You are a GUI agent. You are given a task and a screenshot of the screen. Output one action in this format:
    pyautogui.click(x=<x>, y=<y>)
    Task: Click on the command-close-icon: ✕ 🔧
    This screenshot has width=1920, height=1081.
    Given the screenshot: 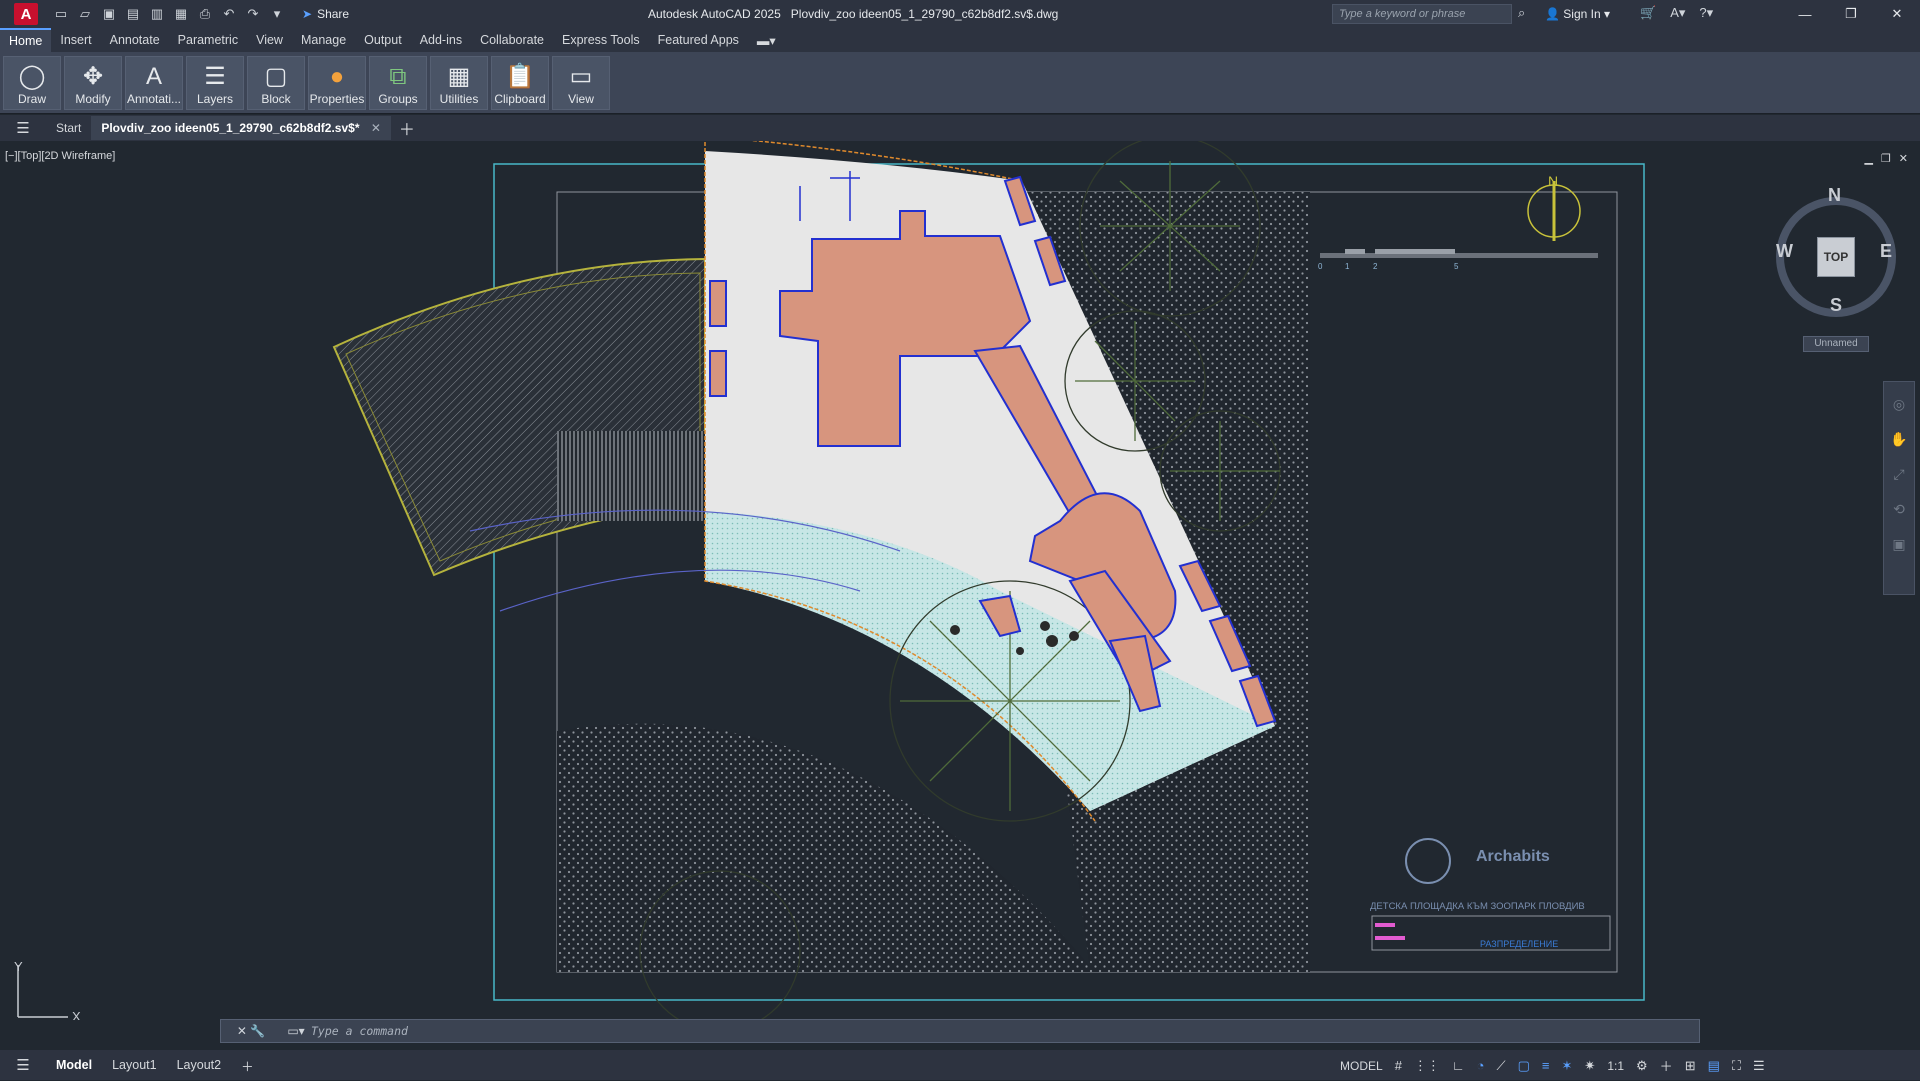 What is the action you would take?
    pyautogui.click(x=251, y=1031)
    